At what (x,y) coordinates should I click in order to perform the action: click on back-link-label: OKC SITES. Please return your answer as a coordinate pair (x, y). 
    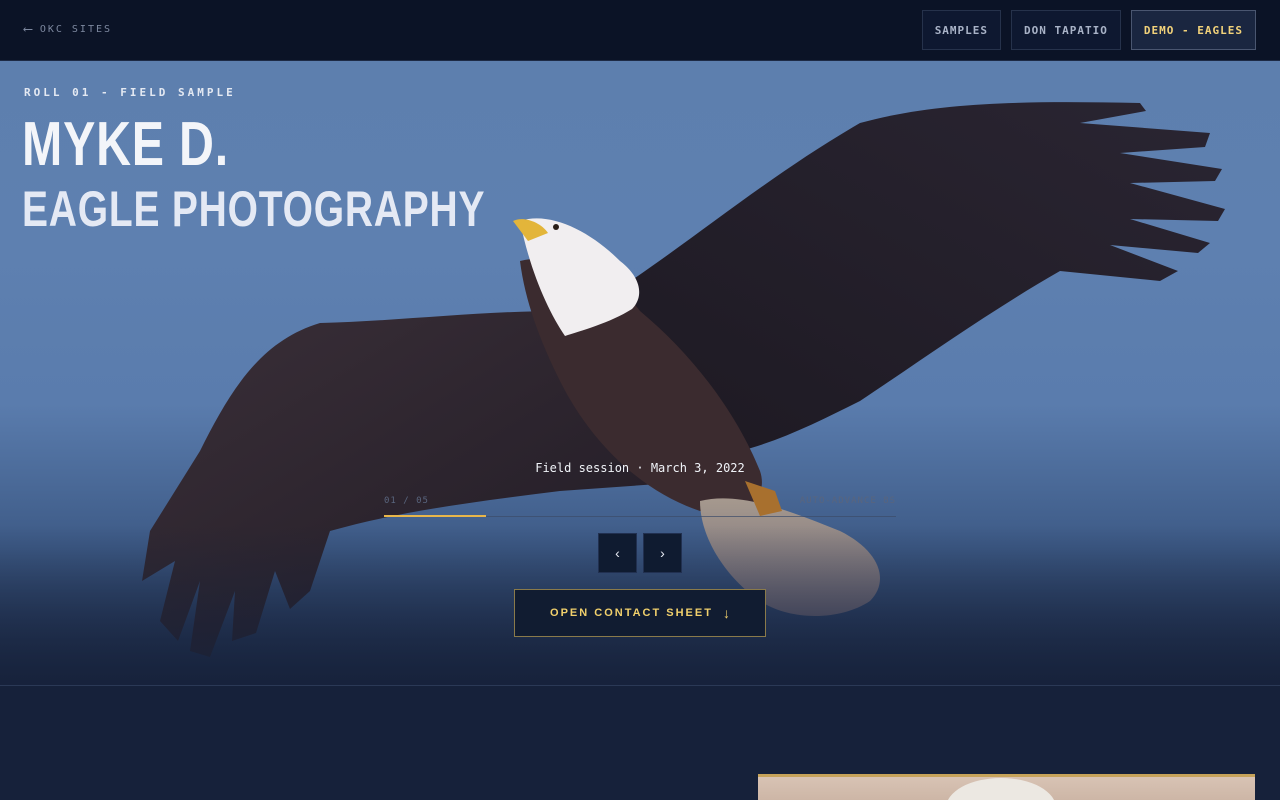
    Looking at the image, I should click on (76, 29).